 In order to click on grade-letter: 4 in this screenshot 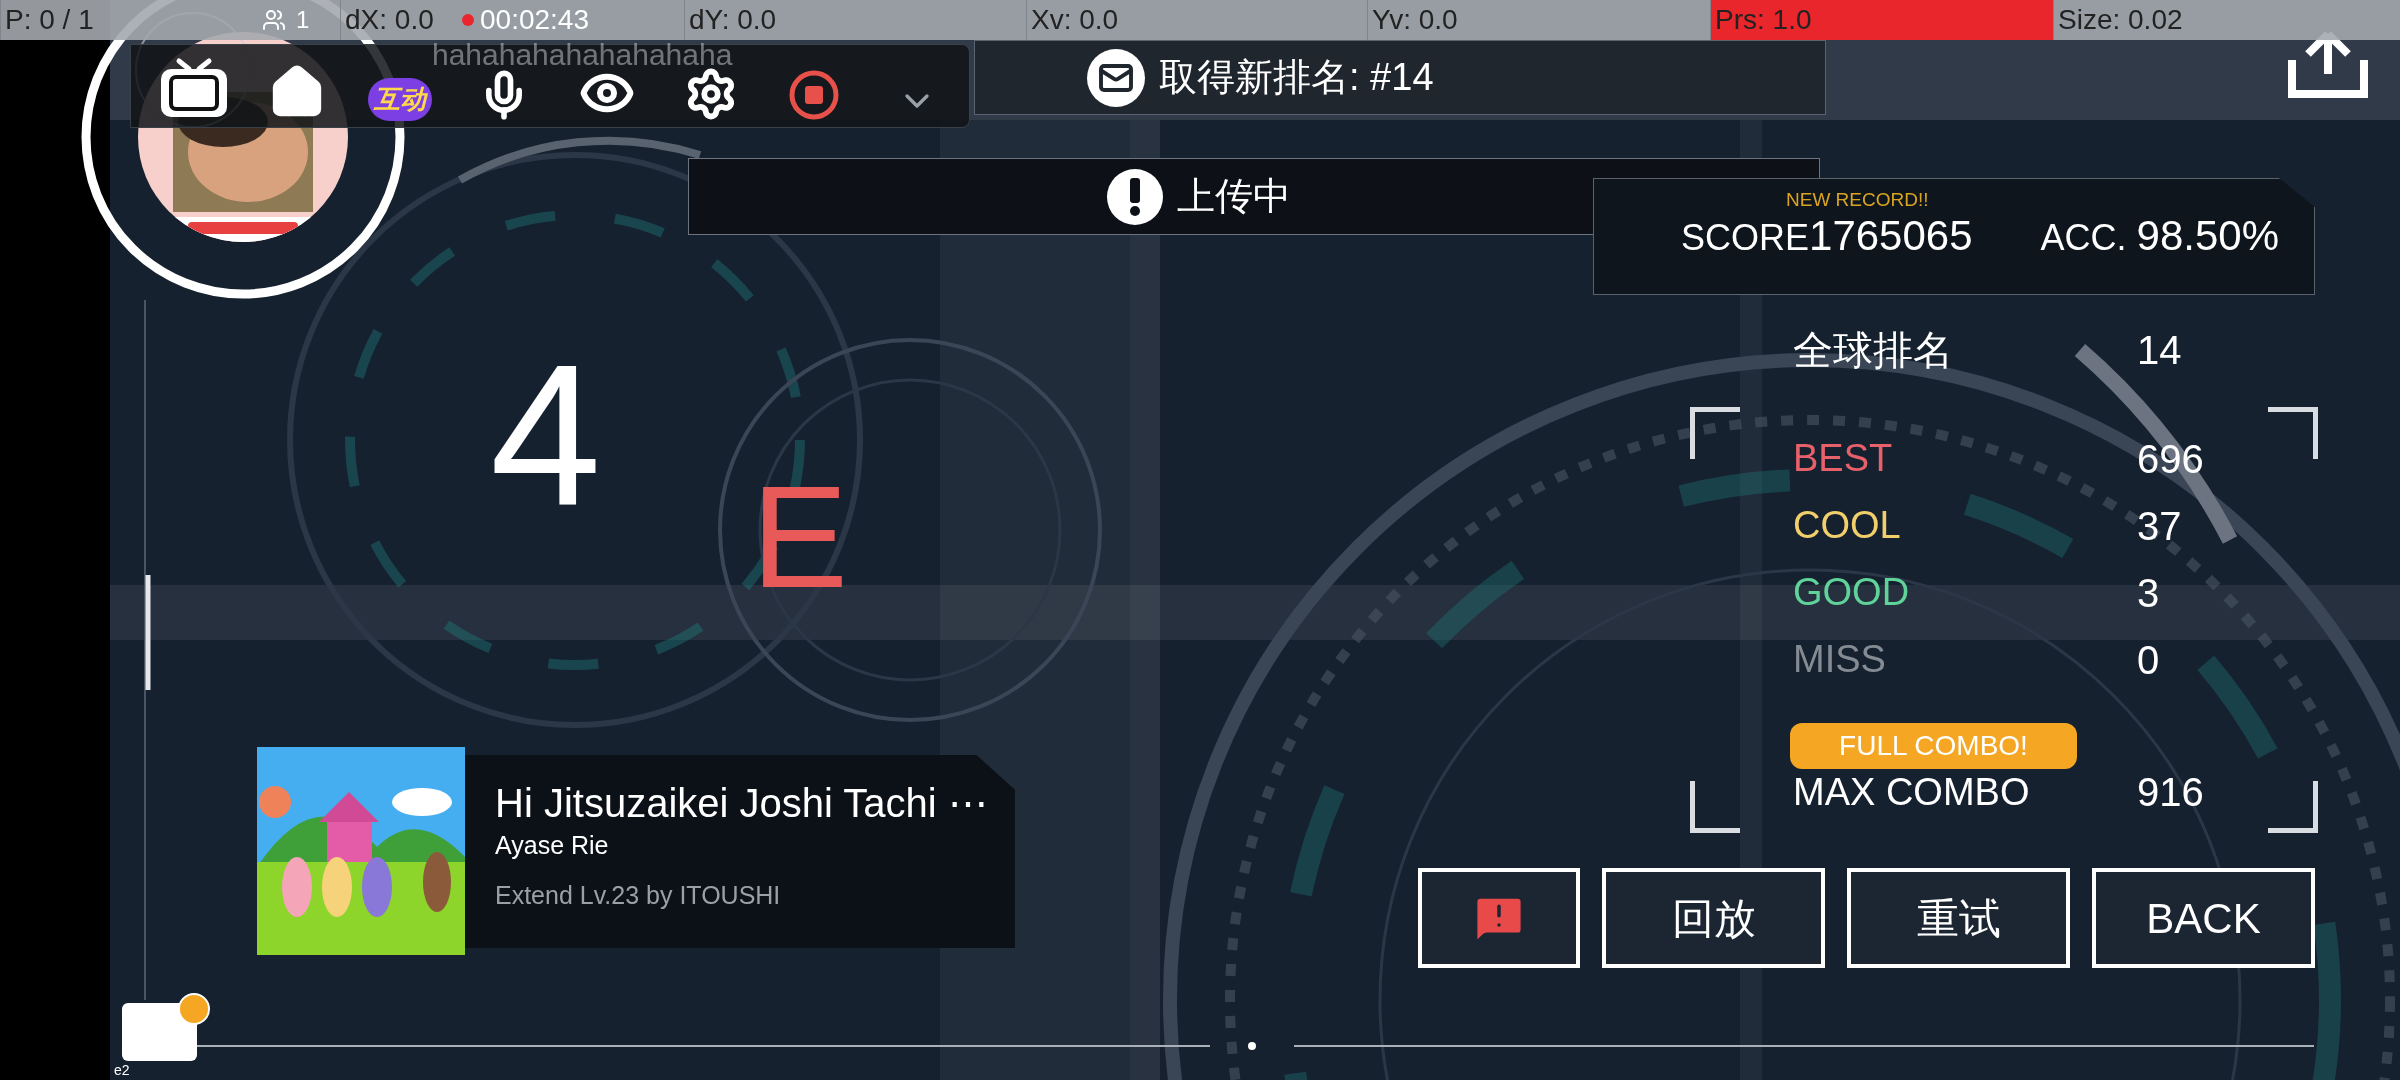, I will do `click(546, 435)`.